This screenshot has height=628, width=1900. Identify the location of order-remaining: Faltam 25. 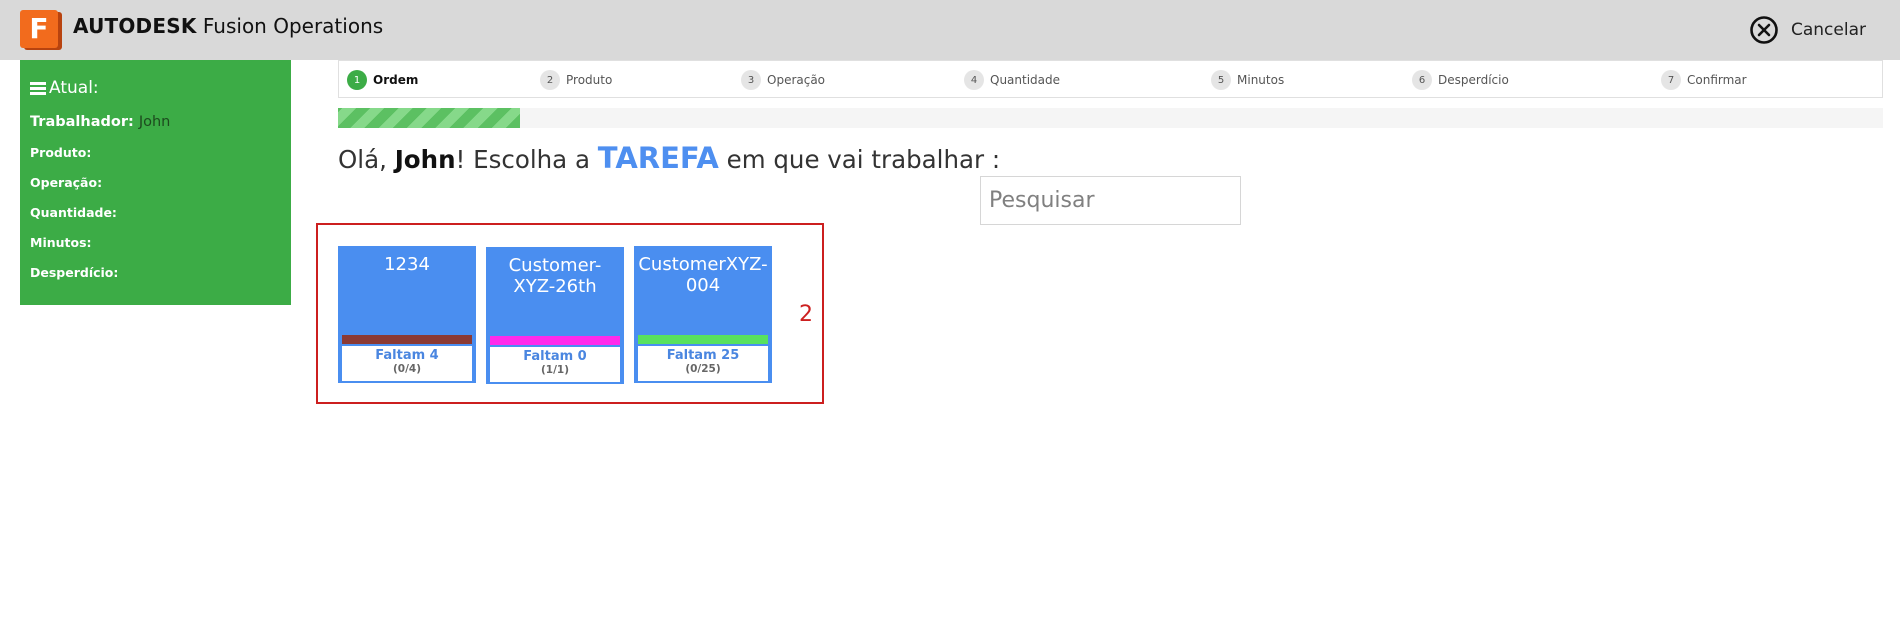
(703, 355).